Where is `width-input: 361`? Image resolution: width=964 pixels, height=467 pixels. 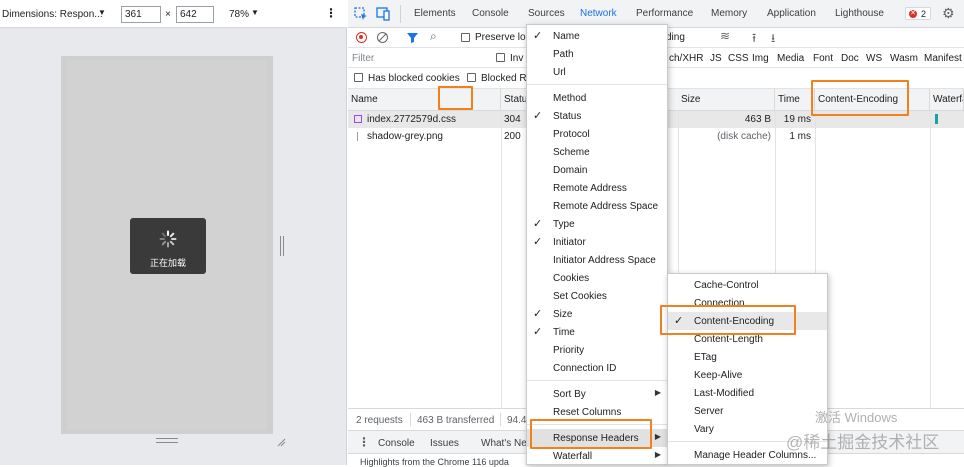 width-input: 361 is located at coordinates (141, 14).